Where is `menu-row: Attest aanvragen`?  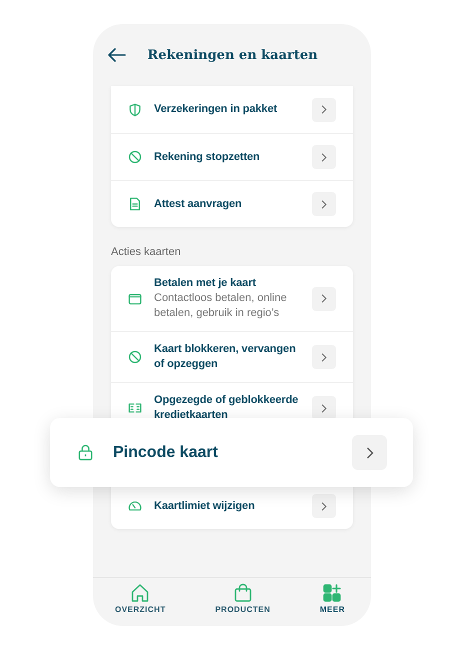 menu-row: Attest aanvragen is located at coordinates (232, 203).